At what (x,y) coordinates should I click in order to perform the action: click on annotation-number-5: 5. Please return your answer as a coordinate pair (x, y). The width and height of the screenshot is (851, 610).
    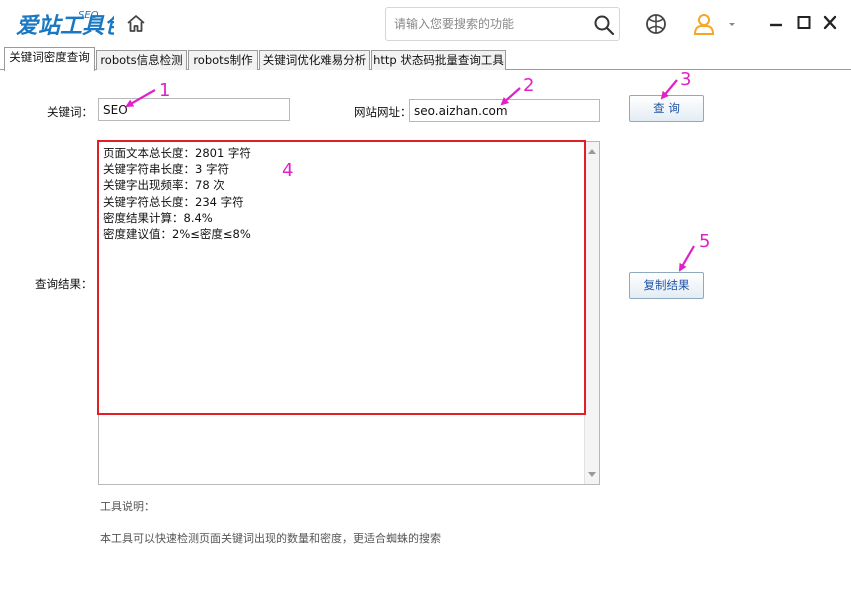
    Looking at the image, I should click on (705, 241).